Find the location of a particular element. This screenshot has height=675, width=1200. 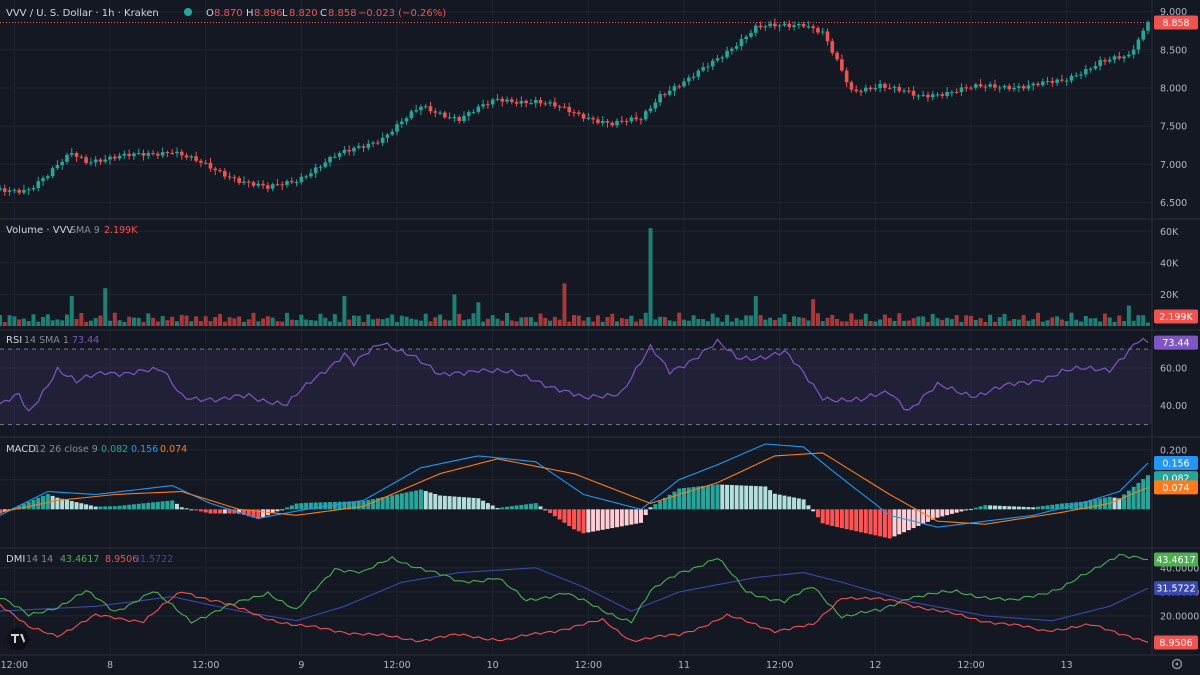

tradingview-logo is located at coordinates (18, 639).